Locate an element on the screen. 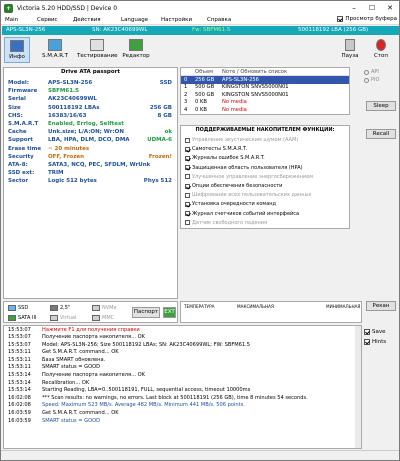 The width and height of the screenshot is (400, 461). save-toggle: Save is located at coordinates (375, 332).